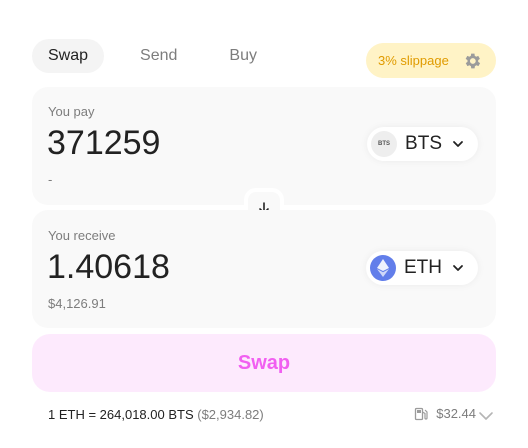 The height and width of the screenshot is (448, 528). I want to click on gear-icon, so click(473, 60).